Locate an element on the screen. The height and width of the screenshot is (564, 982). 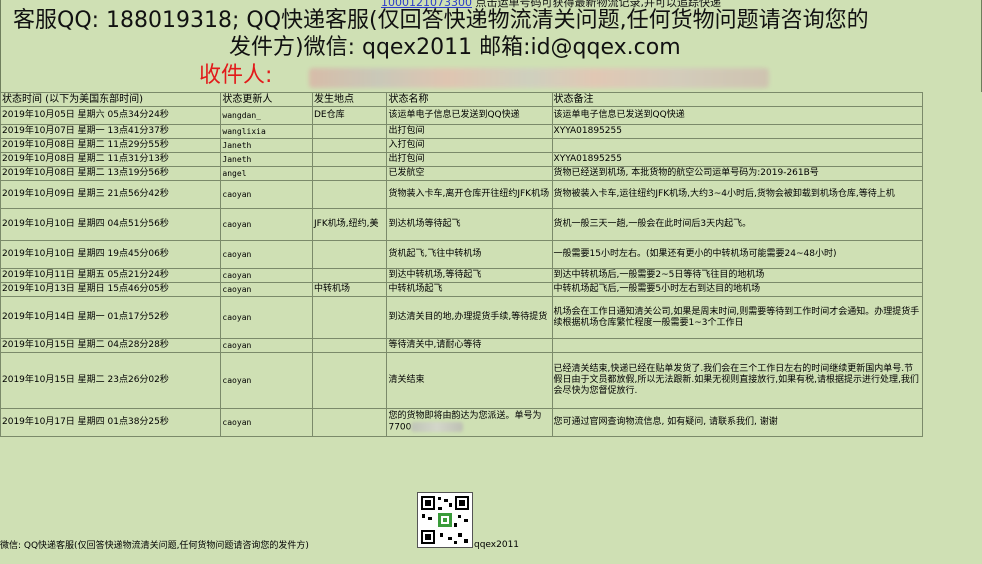
table-header-row: 状态时间 (以下为美国东部时间) 状态更新人 发生地点 状态名称 状态备注 is located at coordinates (461, 99).